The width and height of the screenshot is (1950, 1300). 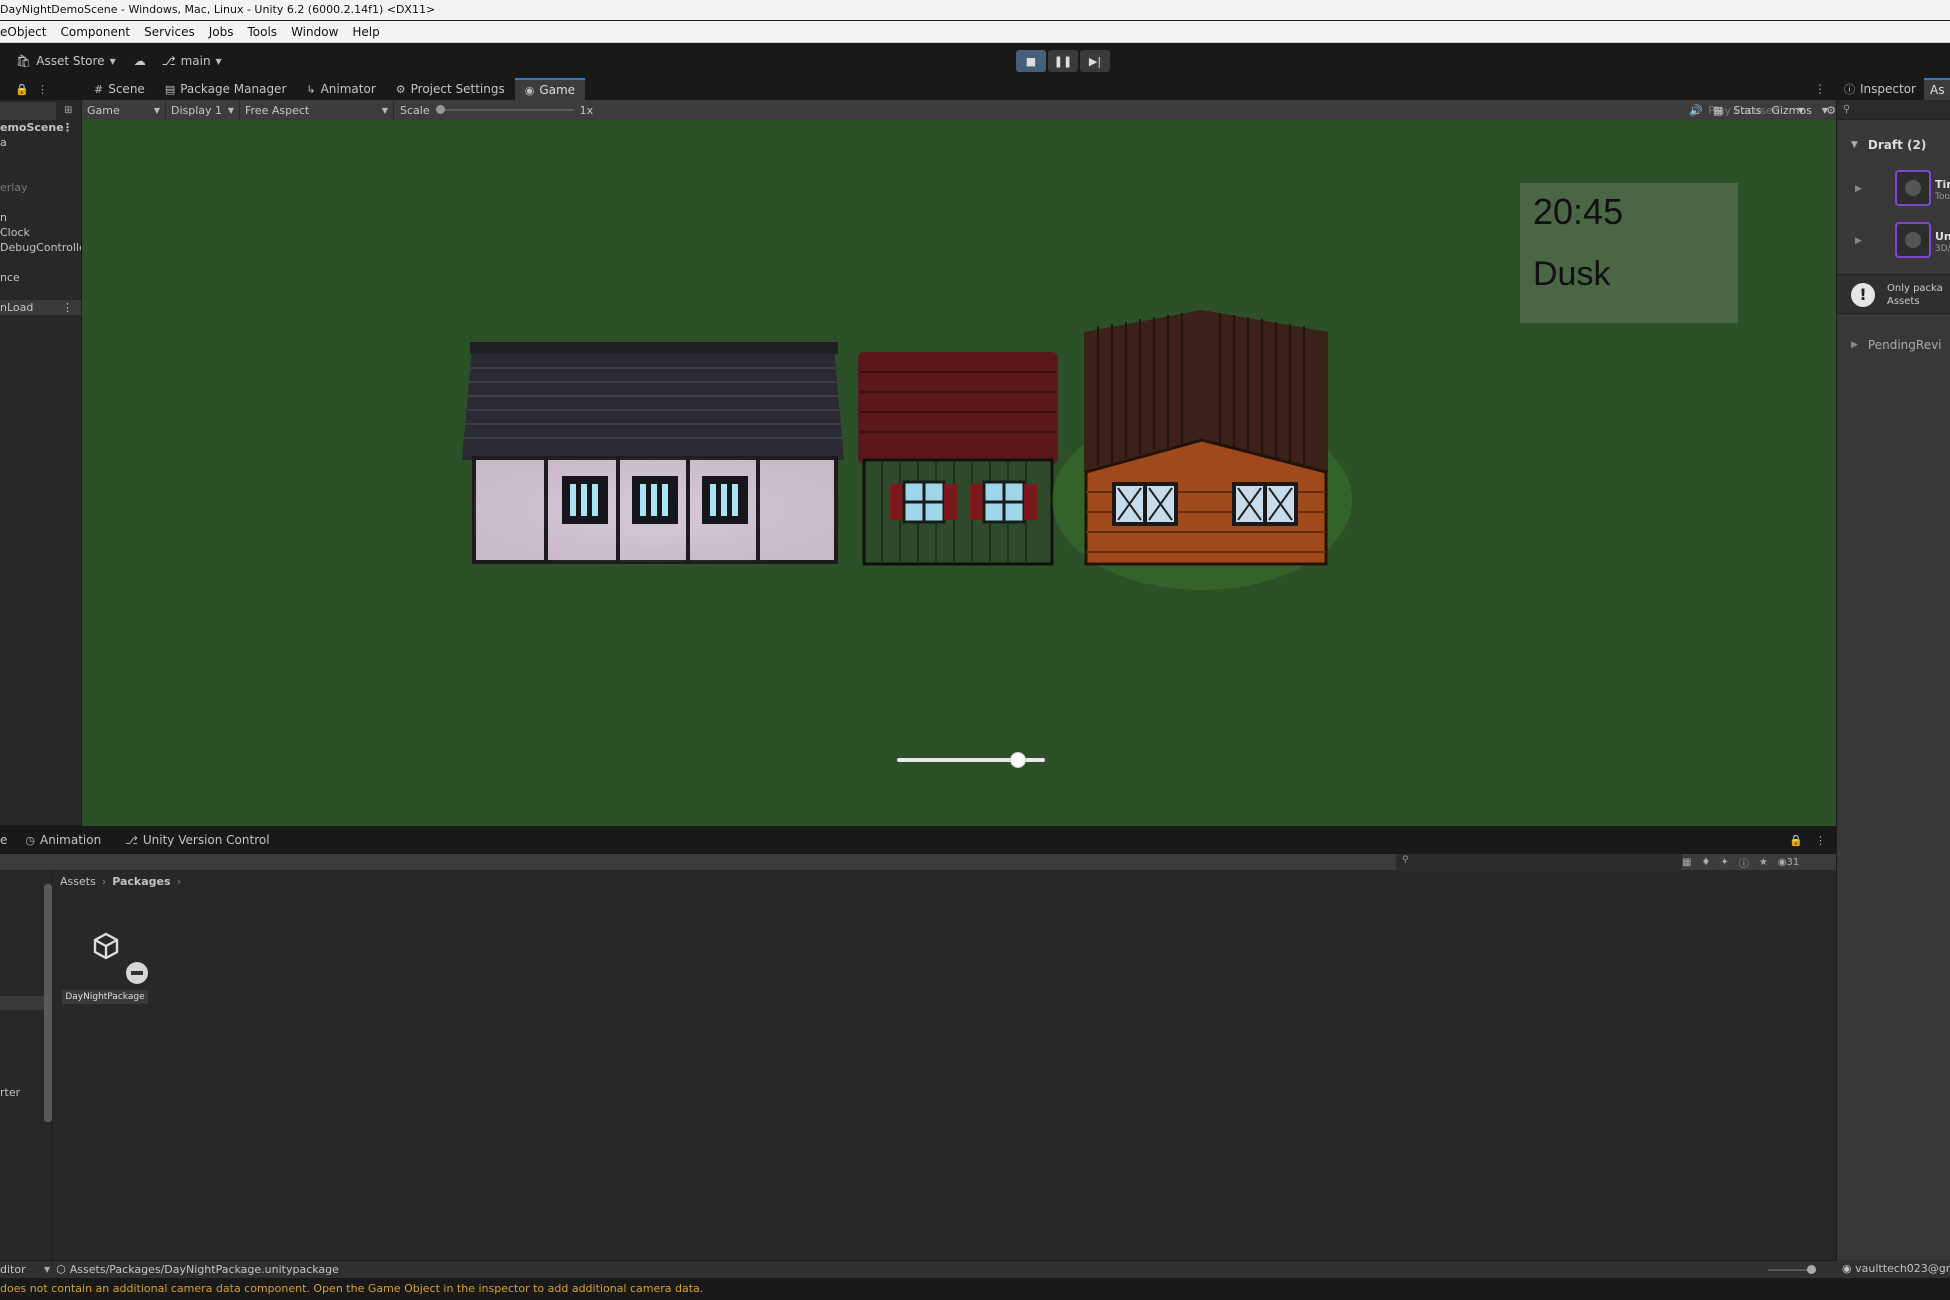 I want to click on hierarchy-row: a, so click(x=40, y=142).